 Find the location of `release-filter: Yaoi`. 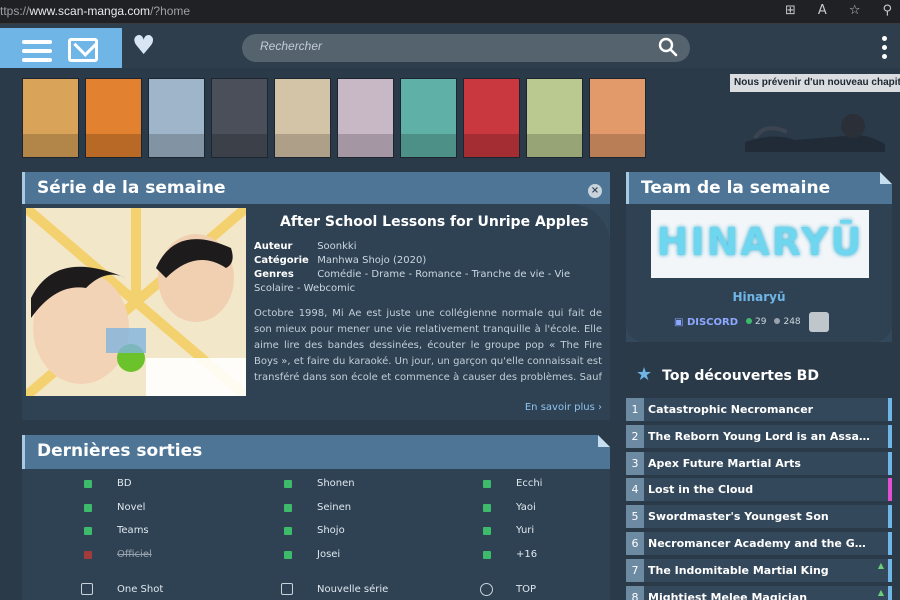

release-filter: Yaoi is located at coordinates (509, 507).